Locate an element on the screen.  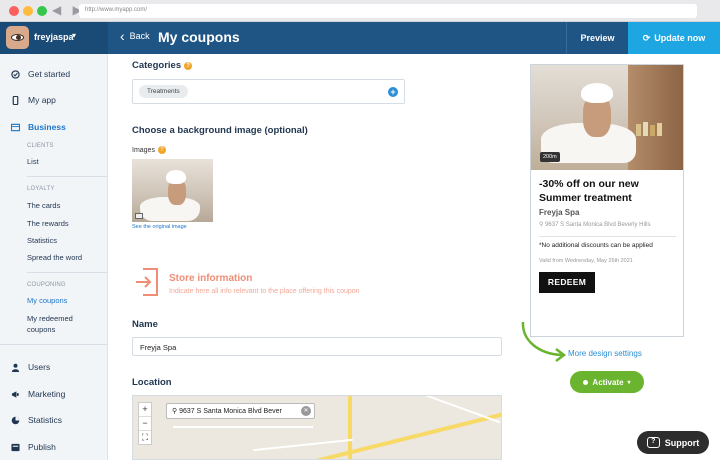
sidebar-item-spread-the-word: Spread the word is located at coordinates (54, 257).